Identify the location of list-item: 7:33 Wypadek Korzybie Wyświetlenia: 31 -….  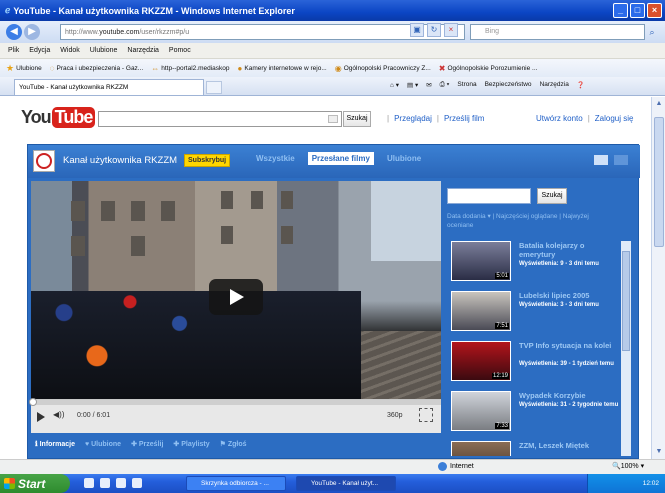
(536, 413).